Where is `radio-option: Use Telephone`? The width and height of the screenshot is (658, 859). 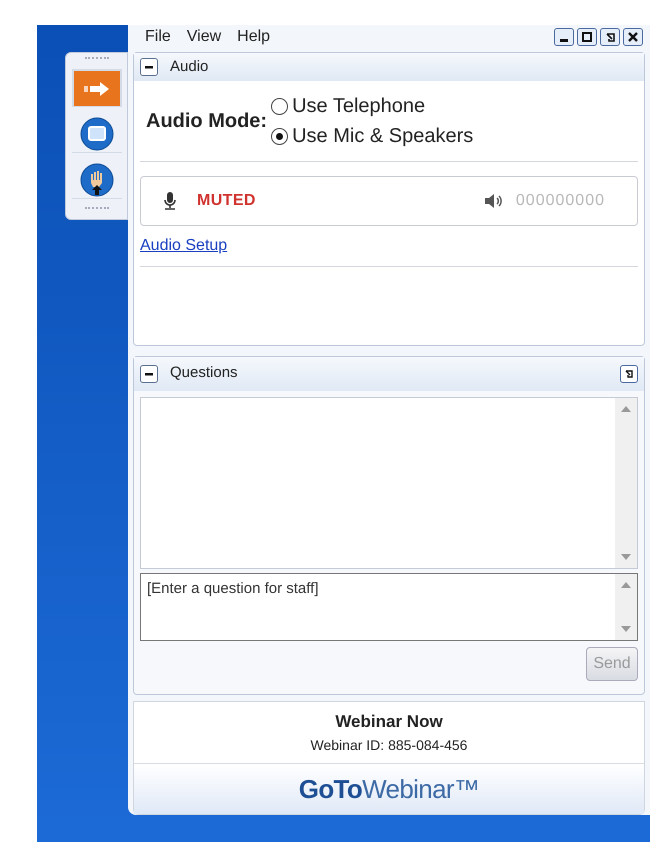
radio-option: Use Telephone is located at coordinates (372, 106).